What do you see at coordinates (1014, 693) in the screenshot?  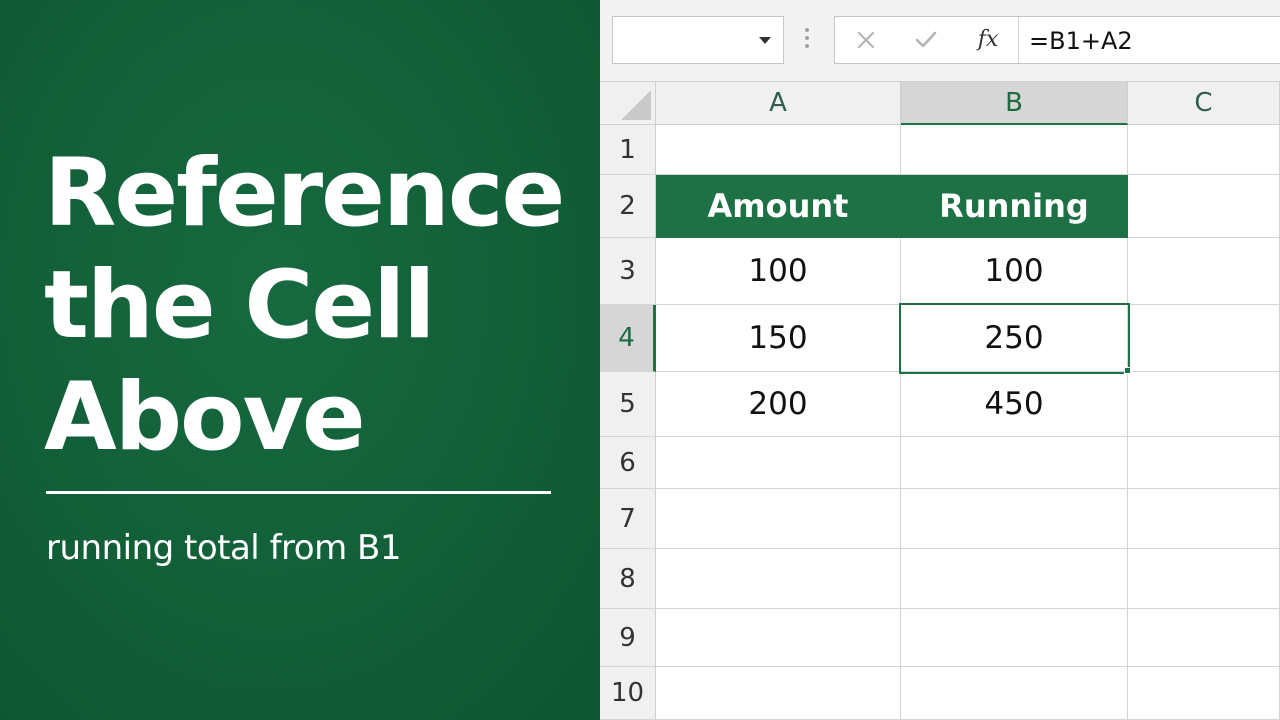 I see `cell-b10` at bounding box center [1014, 693].